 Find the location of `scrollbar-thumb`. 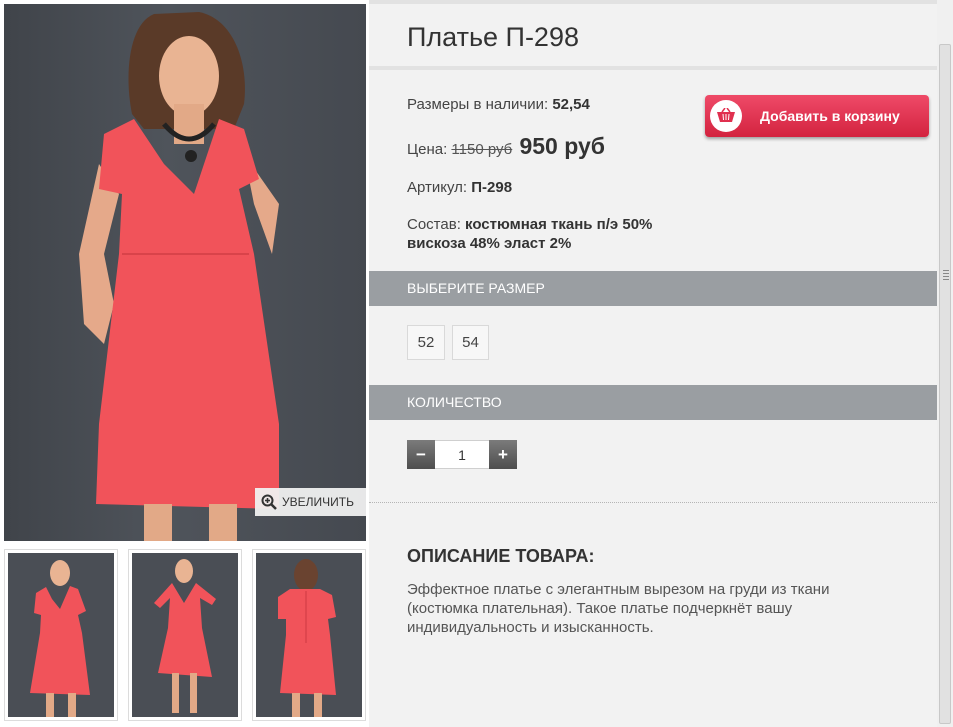

scrollbar-thumb is located at coordinates (945, 384).